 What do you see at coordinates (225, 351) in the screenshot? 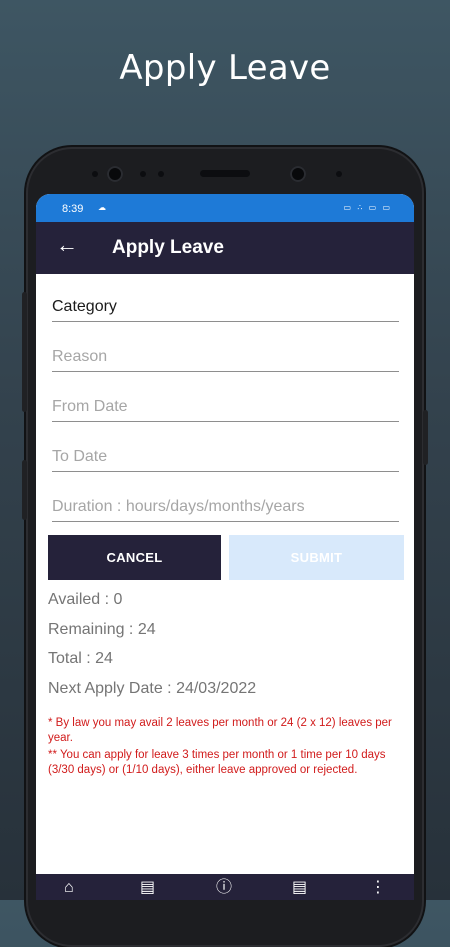
I see `reason-input: Reason` at bounding box center [225, 351].